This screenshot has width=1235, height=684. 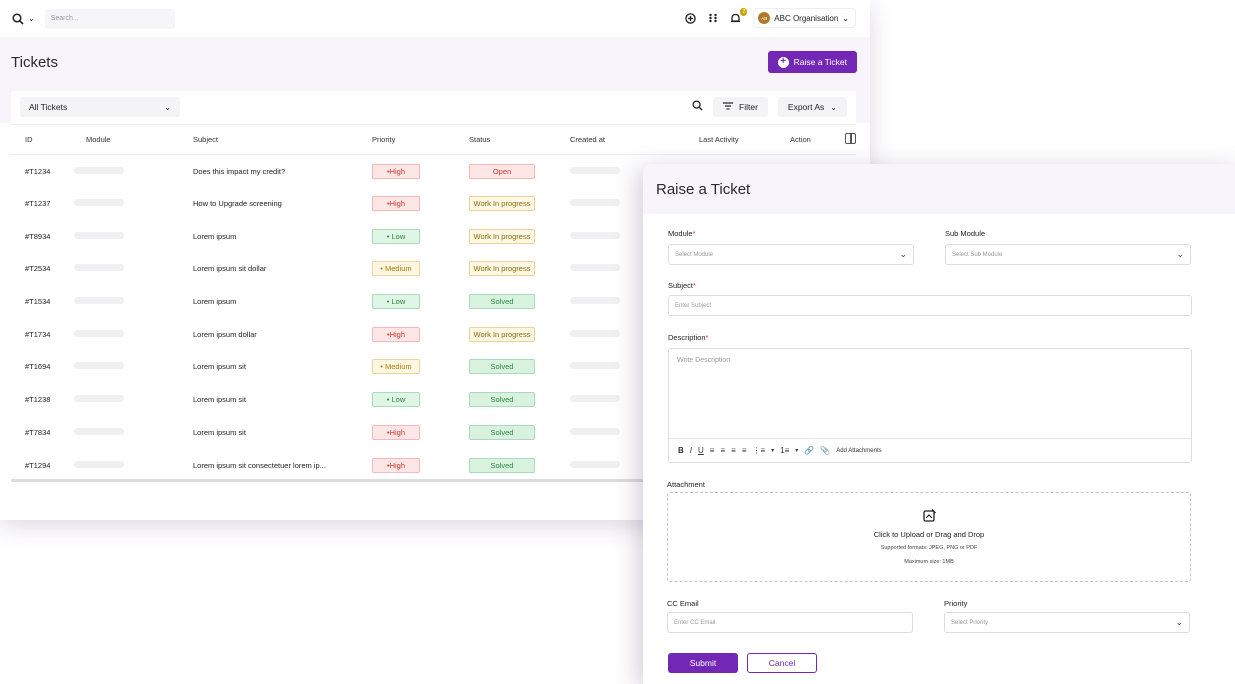 What do you see at coordinates (970, 622) in the screenshot?
I see `priority-select-value: Select Priority` at bounding box center [970, 622].